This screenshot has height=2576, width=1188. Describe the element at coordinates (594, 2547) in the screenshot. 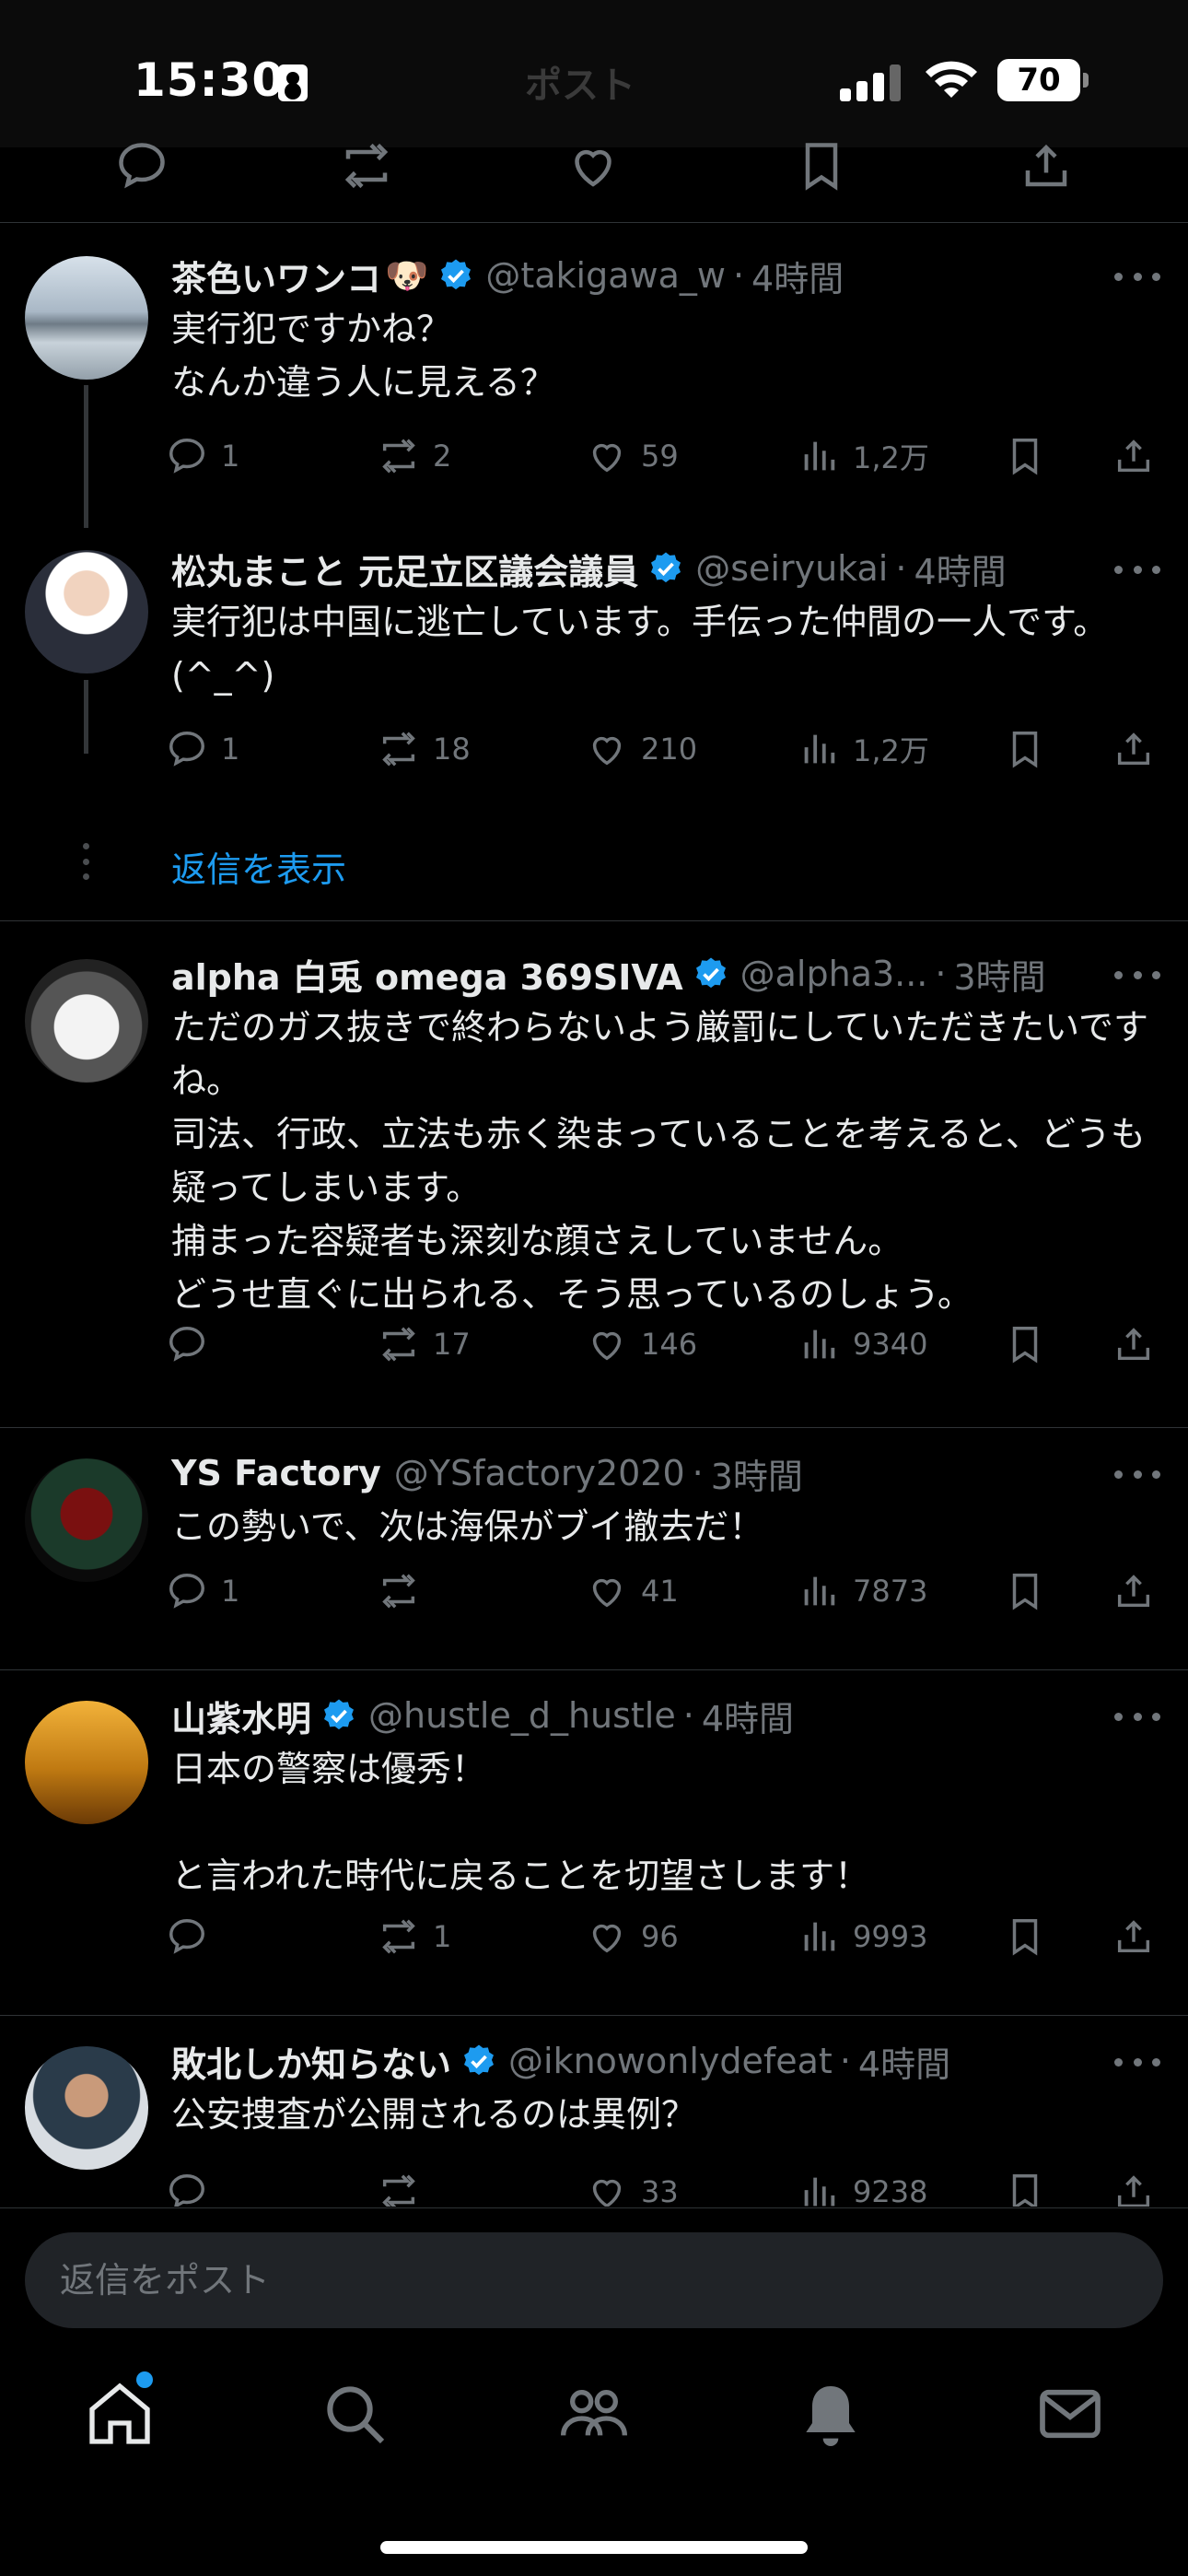

I see `home-indicator` at that location.